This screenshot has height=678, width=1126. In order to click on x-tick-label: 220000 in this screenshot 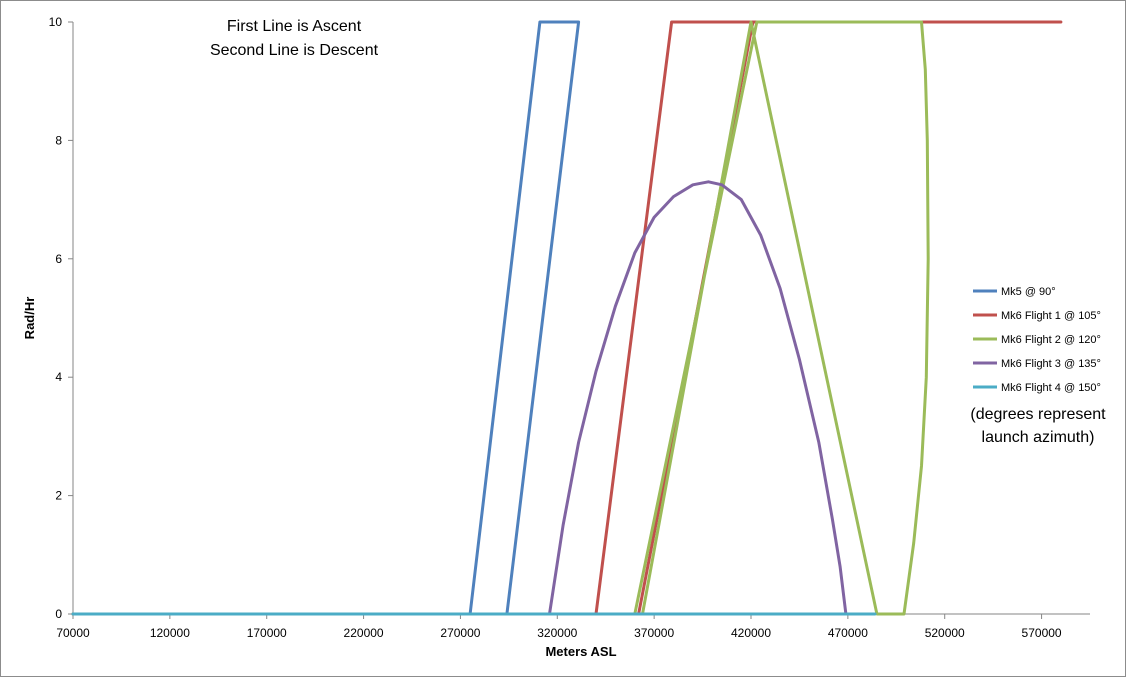, I will do `click(364, 633)`.